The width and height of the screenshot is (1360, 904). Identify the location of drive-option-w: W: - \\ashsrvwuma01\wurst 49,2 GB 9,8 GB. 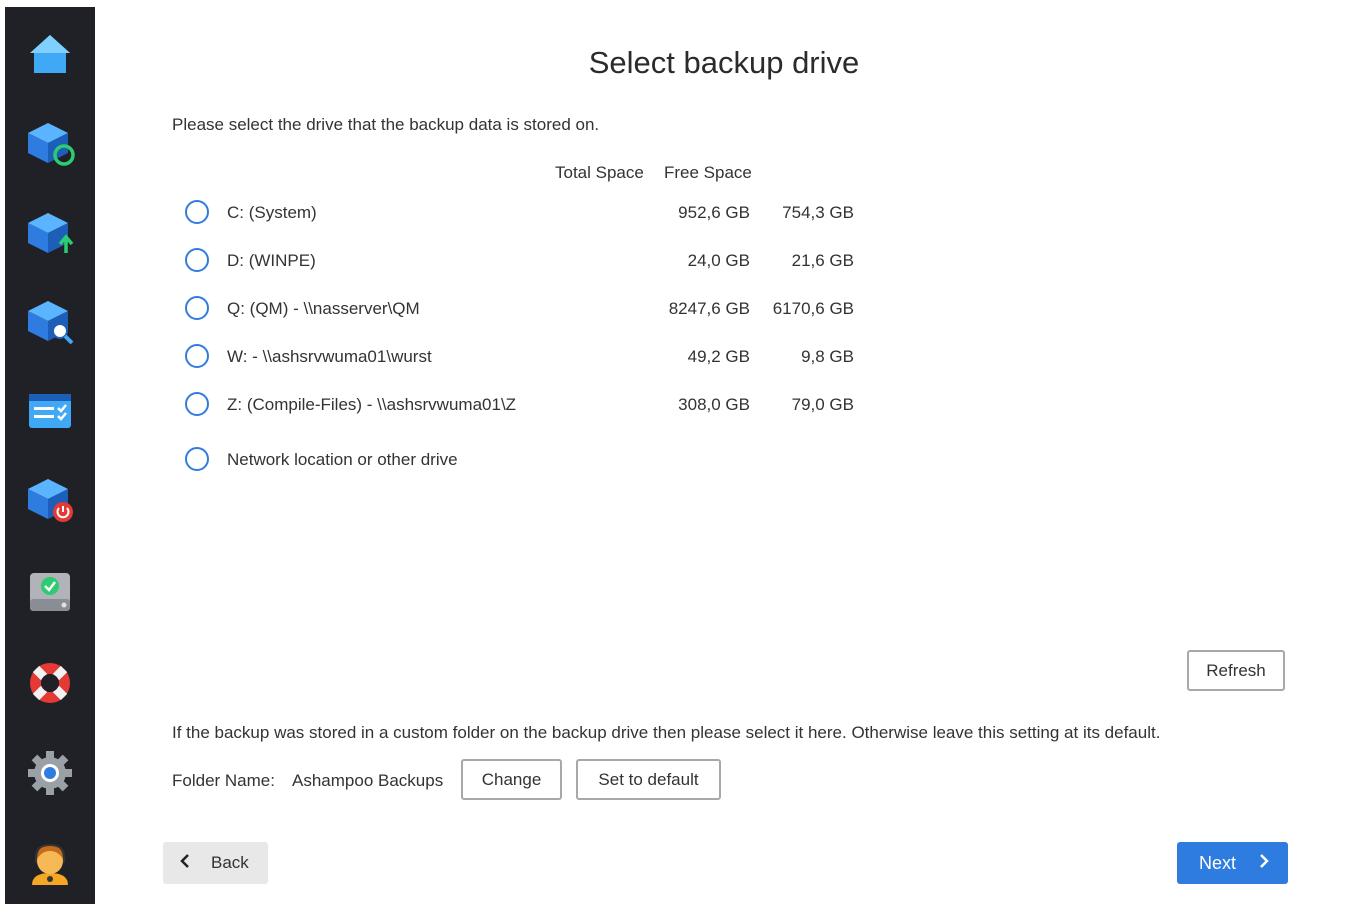
(519, 357).